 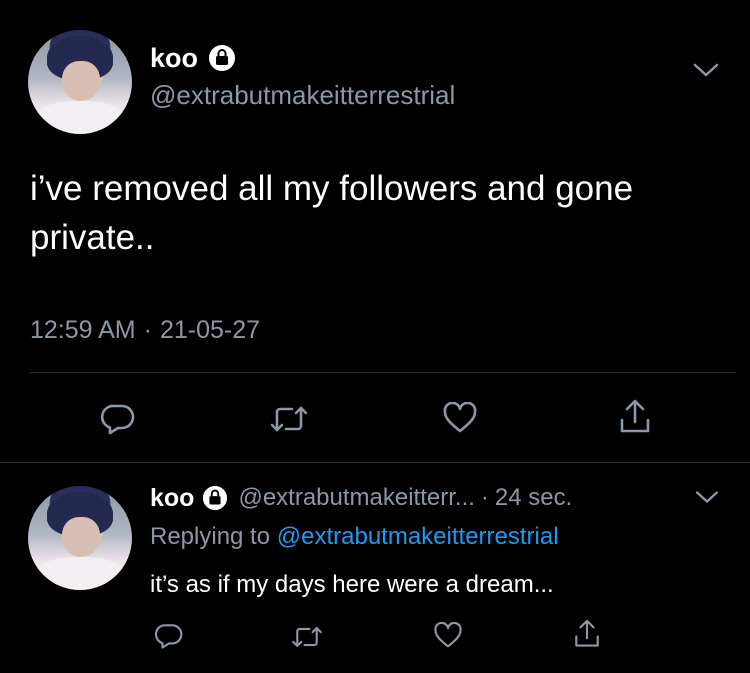 I want to click on replying-to: Replying to @extrabutmakeitterrestrial, so click(x=354, y=537).